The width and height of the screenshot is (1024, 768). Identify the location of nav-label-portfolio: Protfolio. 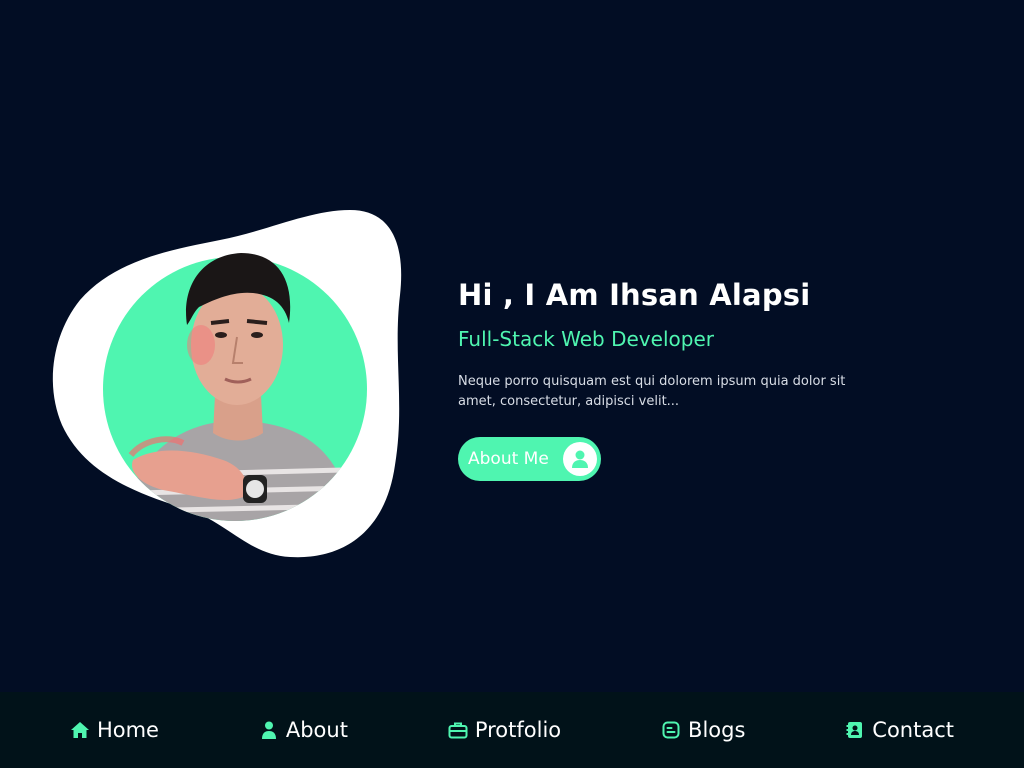
(518, 730).